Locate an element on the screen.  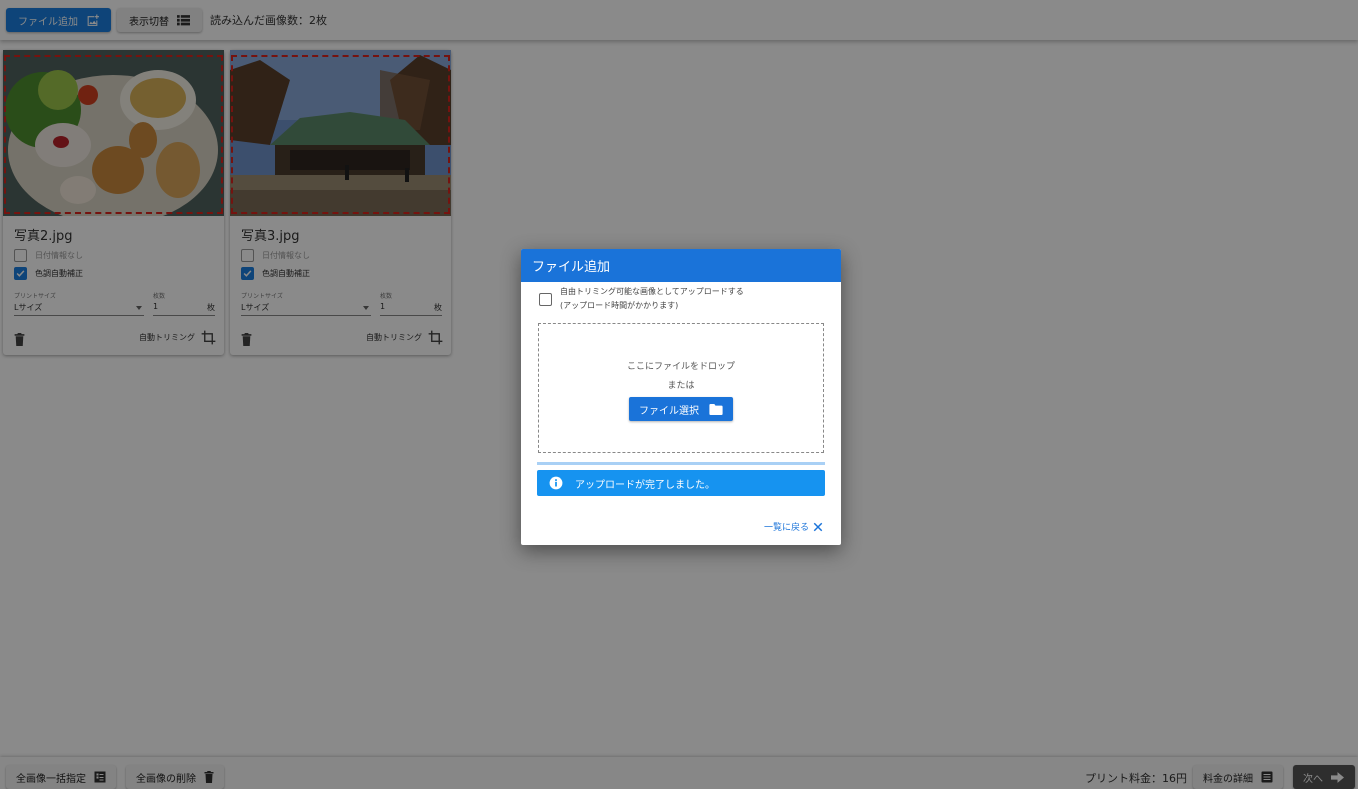
back-to-list-label: 一覧に戻る is located at coordinates (786, 528).